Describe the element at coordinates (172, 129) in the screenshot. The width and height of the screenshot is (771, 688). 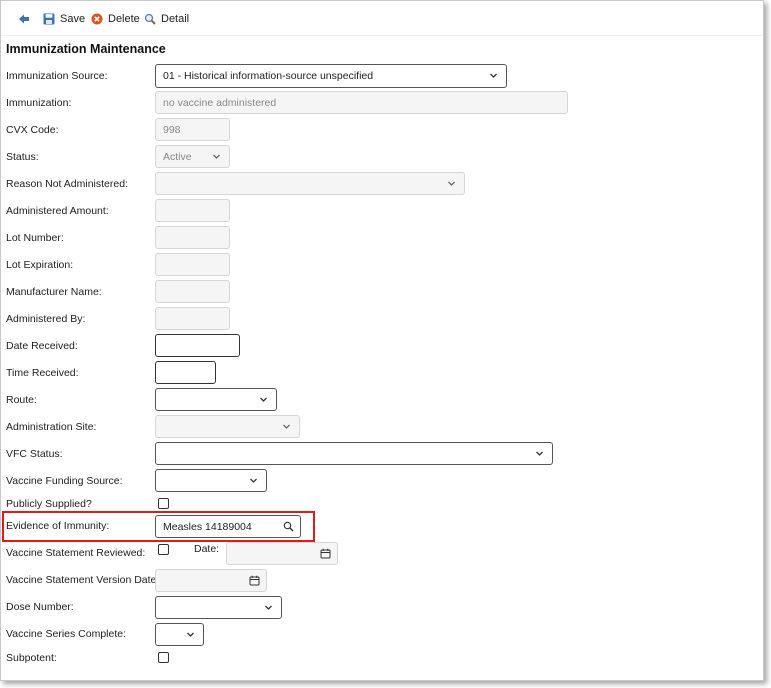
I see `cvx-code-value: 998` at that location.